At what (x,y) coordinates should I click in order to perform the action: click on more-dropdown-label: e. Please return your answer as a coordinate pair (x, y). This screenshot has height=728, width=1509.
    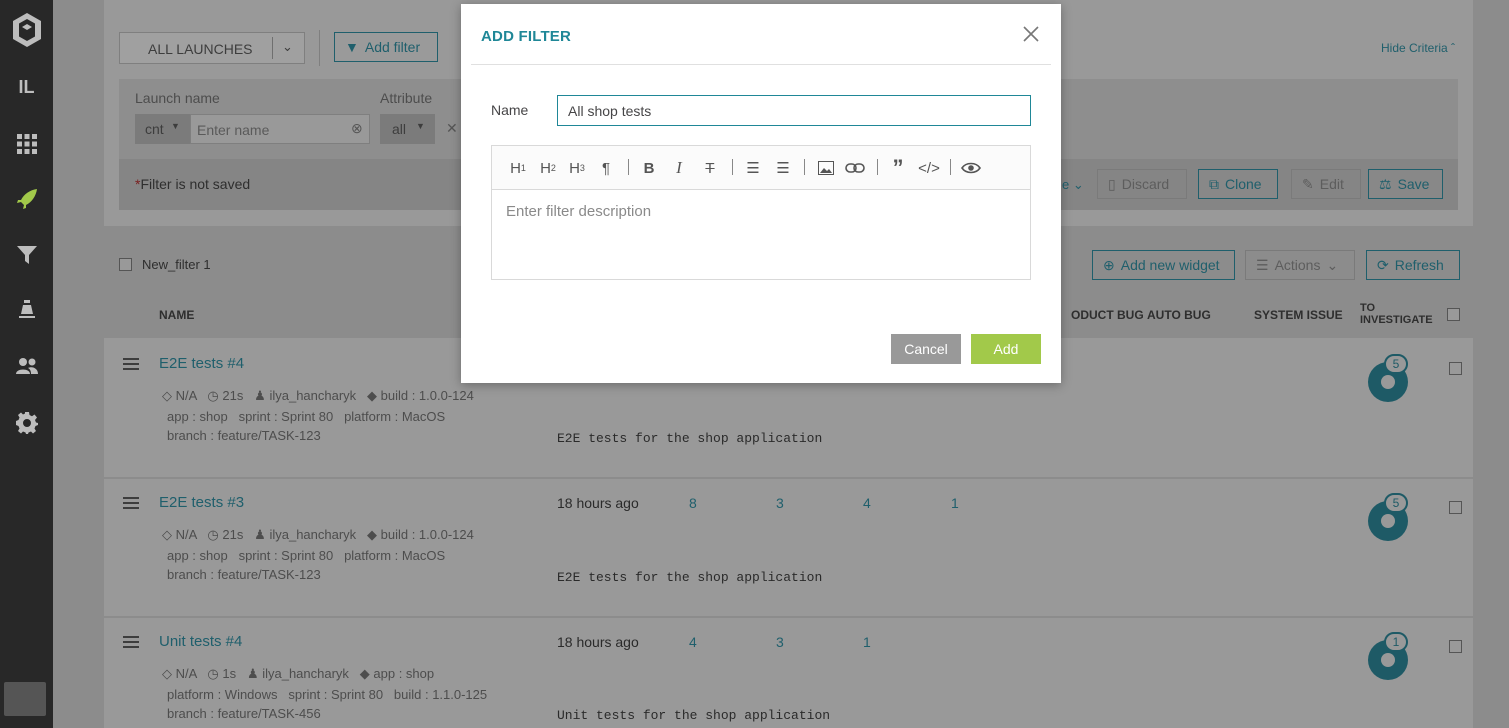
    Looking at the image, I should click on (1066, 184).